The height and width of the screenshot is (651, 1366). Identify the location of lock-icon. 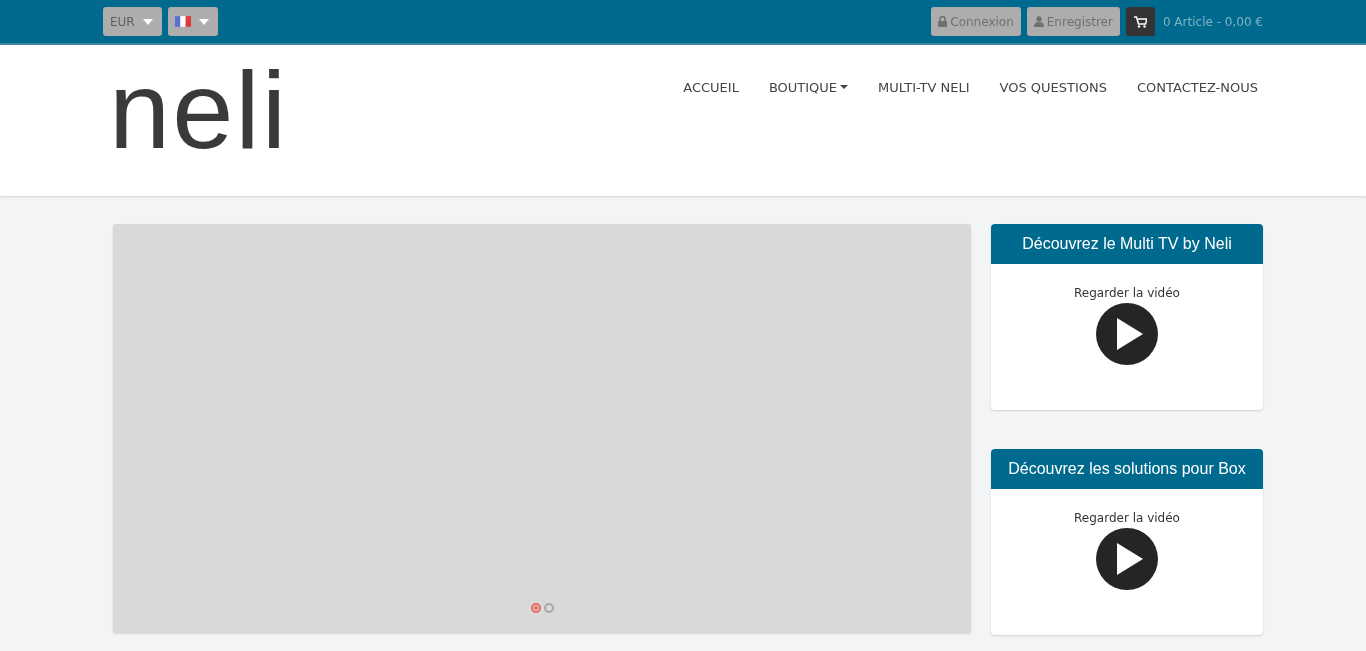
(943, 21).